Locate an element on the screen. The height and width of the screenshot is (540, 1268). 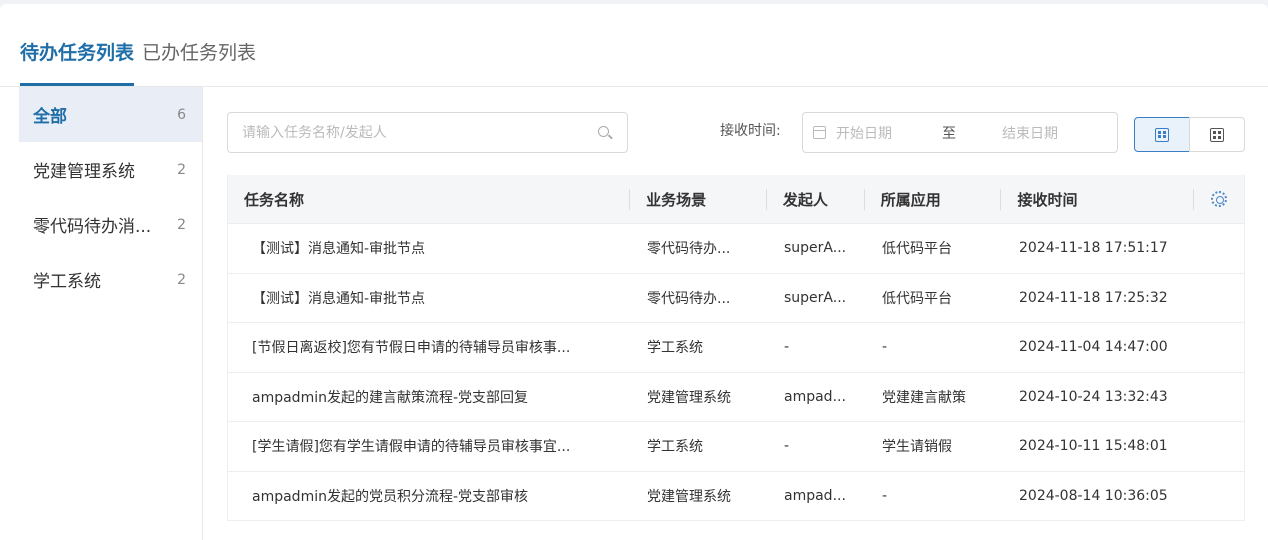
date-separator: 至 is located at coordinates (949, 133).